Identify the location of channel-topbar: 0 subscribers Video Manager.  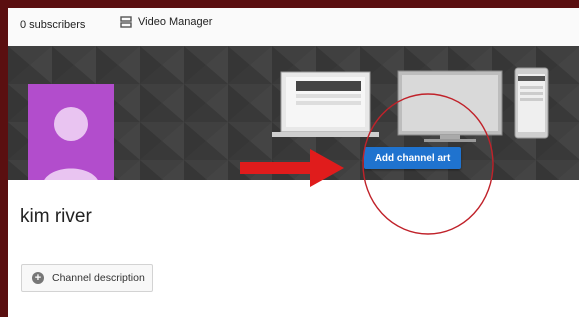
(293, 27).